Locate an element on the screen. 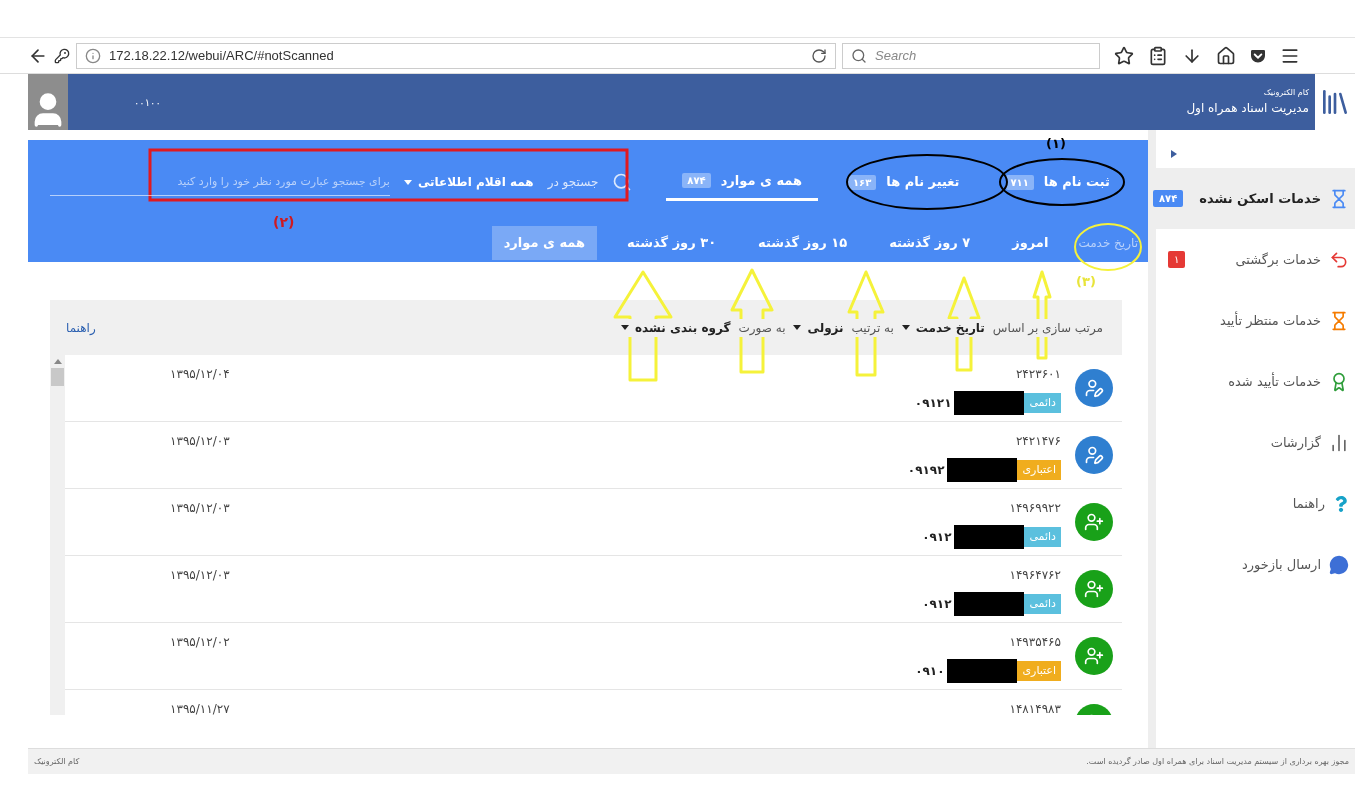  collapse-caret-icon is located at coordinates (1174, 154).